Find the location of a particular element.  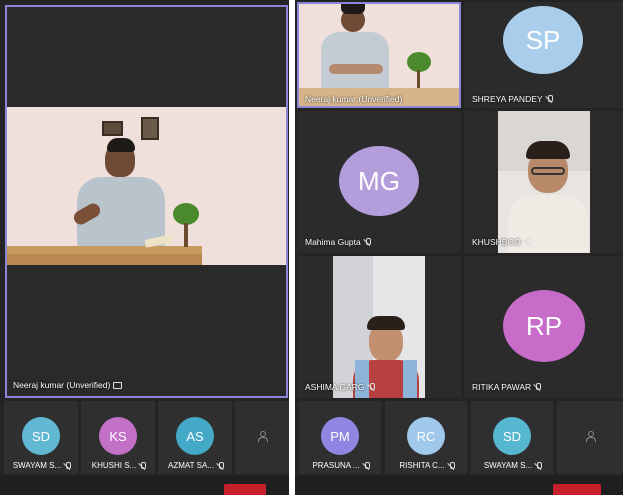

participant-tile: MG Mahima Gupta is located at coordinates (379, 182).